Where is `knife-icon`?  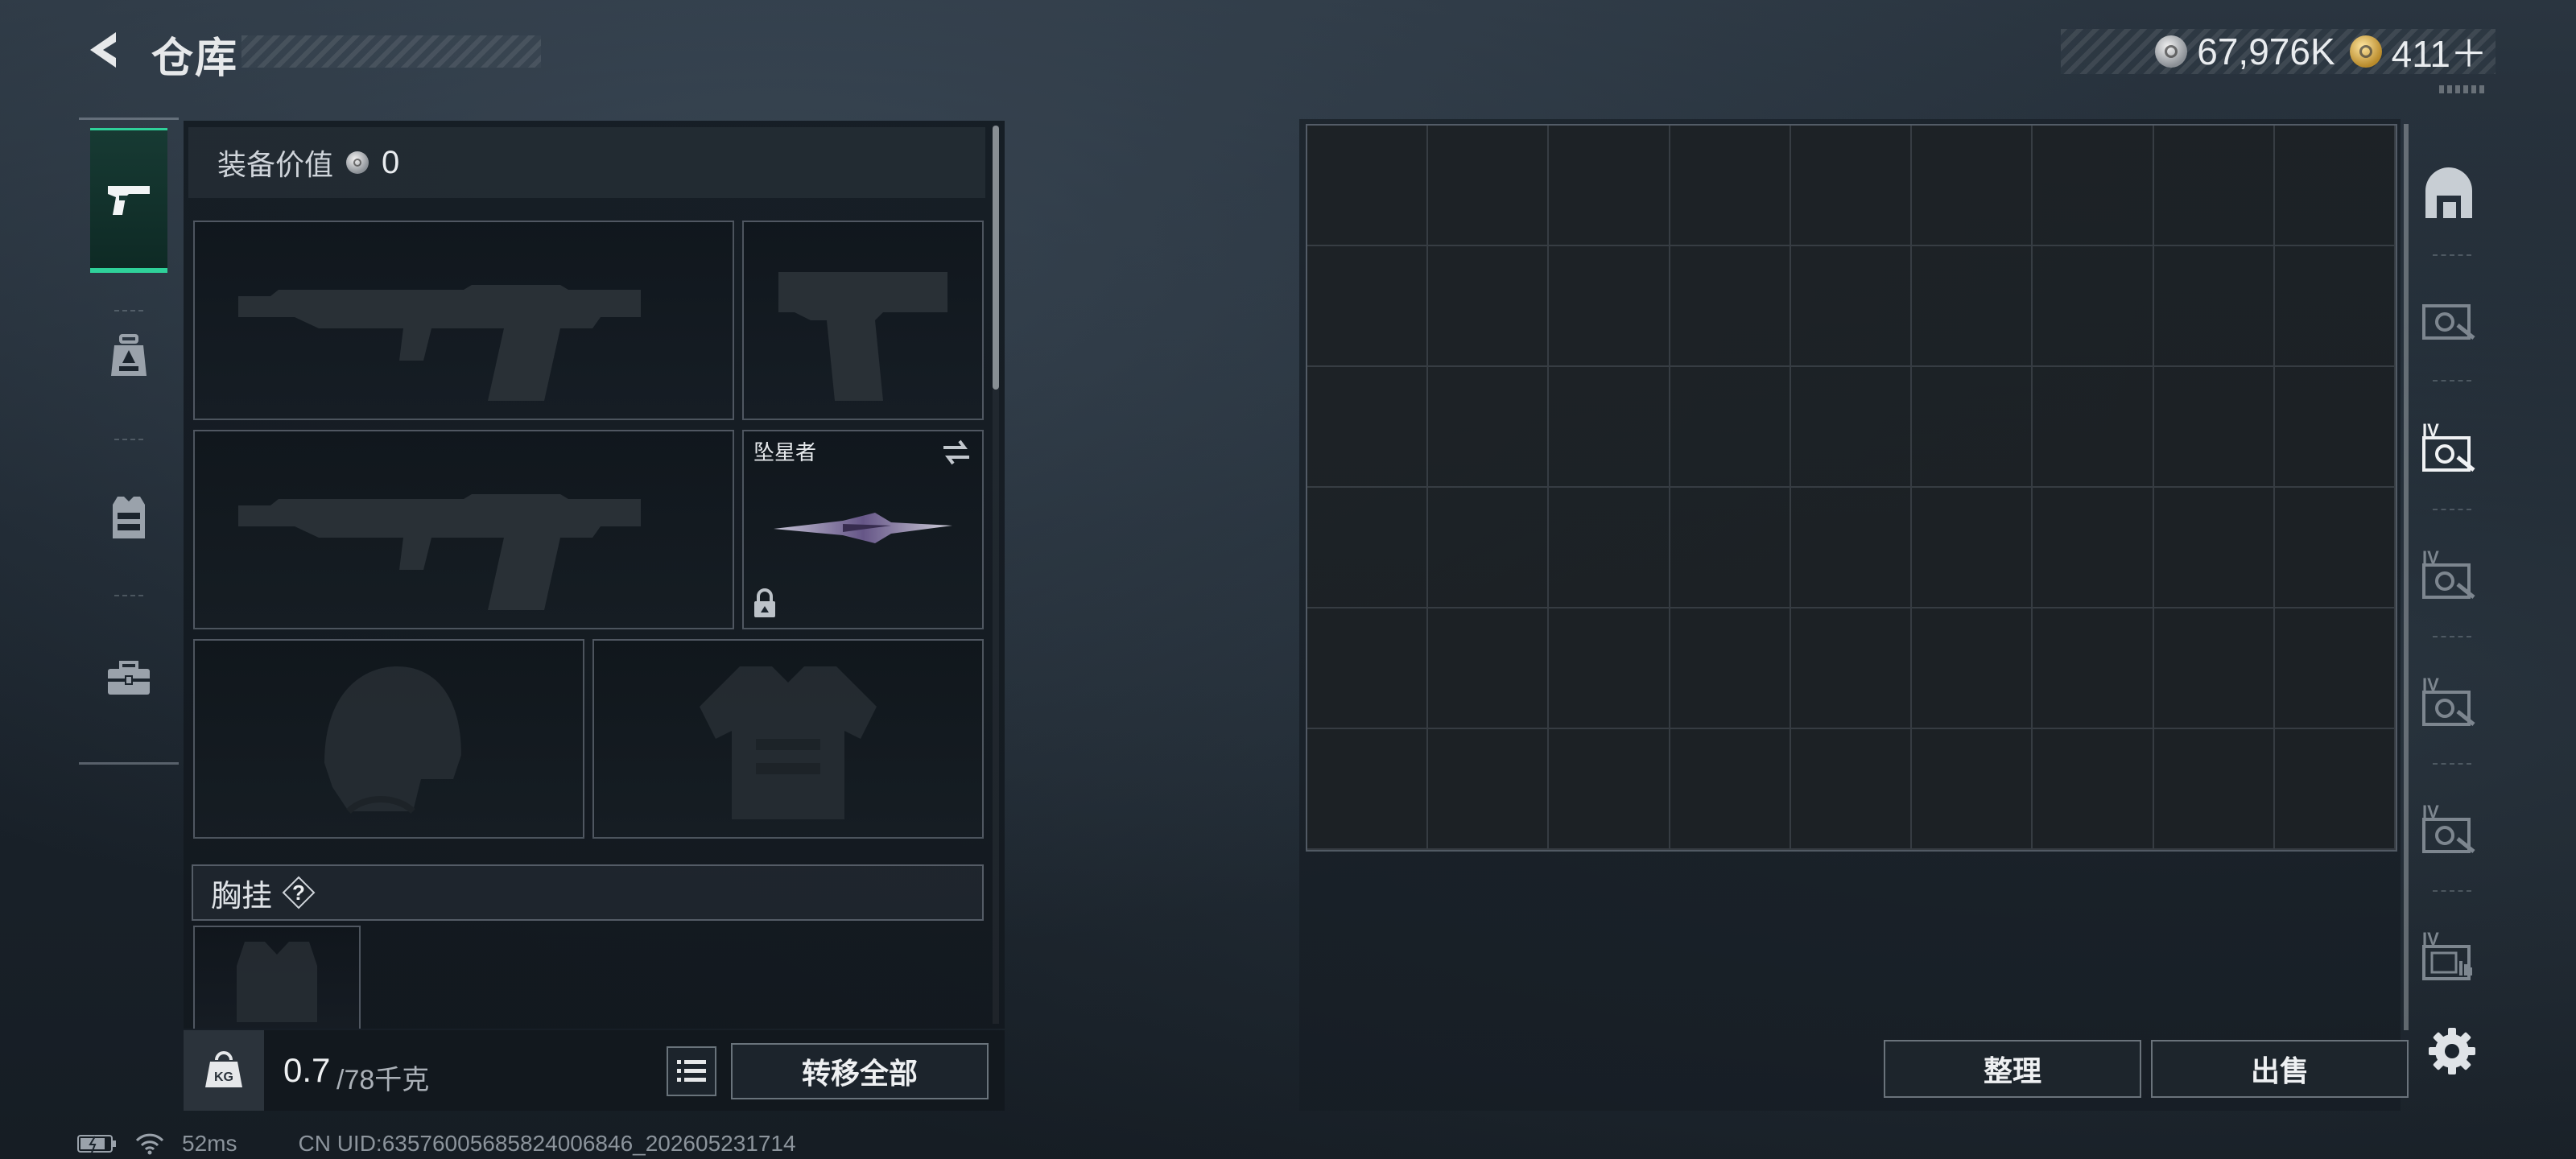 knife-icon is located at coordinates (863, 528).